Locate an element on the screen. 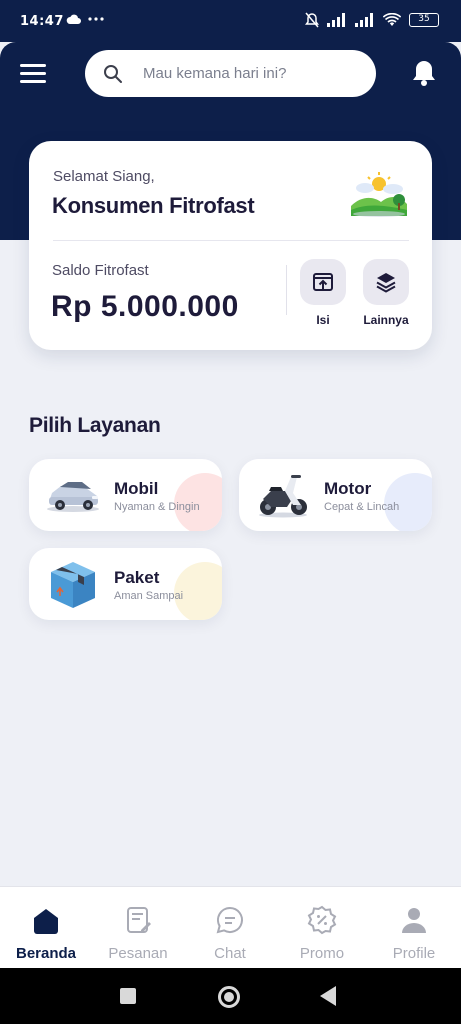 The width and height of the screenshot is (461, 1024). chat-icon is located at coordinates (229, 920).